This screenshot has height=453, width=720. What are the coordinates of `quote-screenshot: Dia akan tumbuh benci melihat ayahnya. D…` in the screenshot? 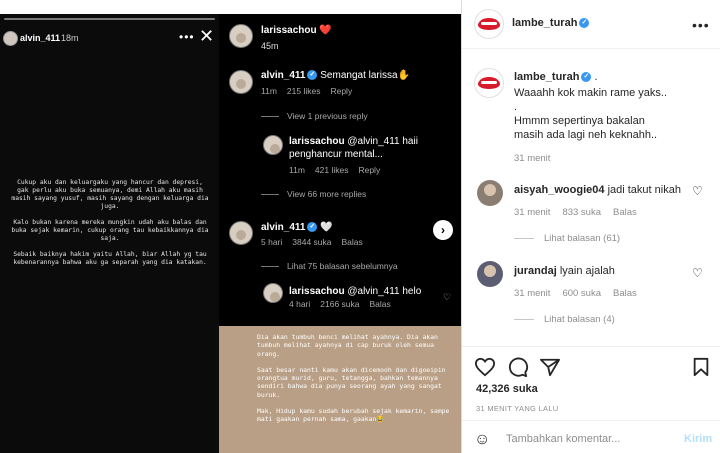 It's located at (340, 389).